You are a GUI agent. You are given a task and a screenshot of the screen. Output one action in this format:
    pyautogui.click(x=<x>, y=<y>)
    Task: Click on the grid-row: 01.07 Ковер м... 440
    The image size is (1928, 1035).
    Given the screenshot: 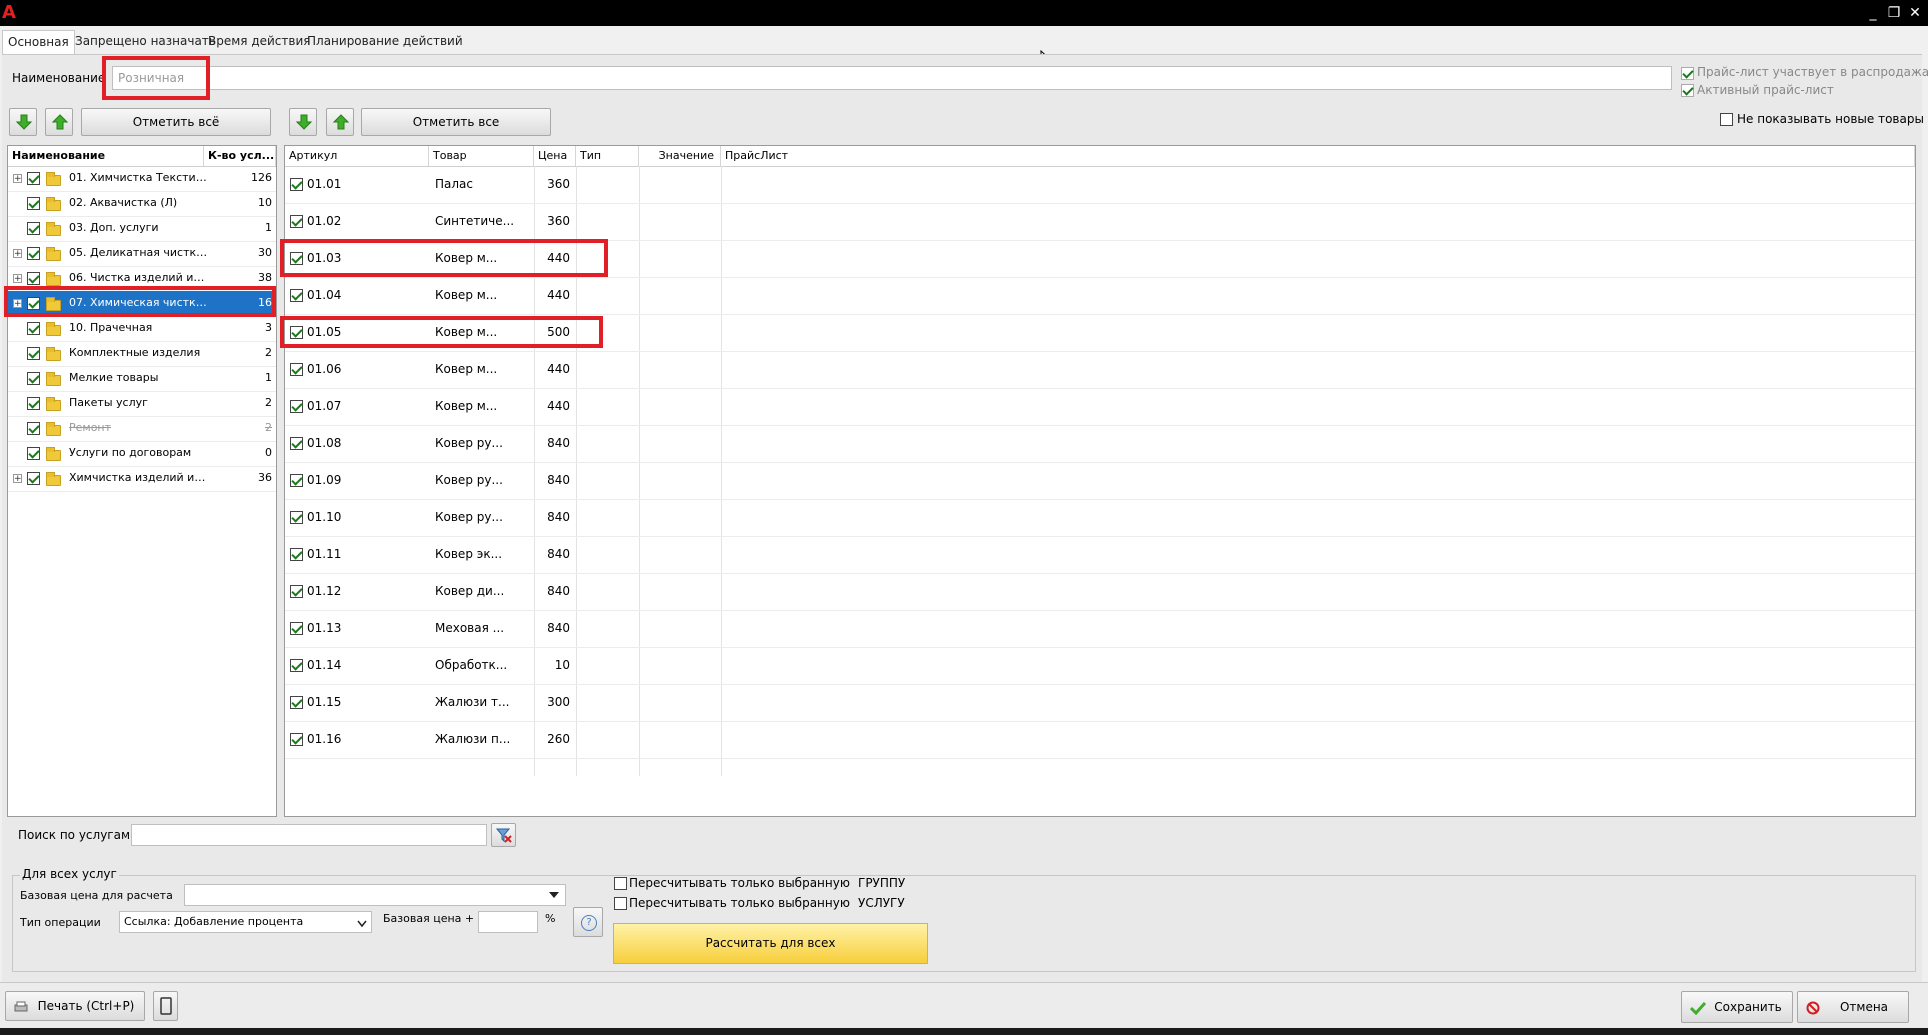 What is the action you would take?
    pyautogui.click(x=1100, y=407)
    